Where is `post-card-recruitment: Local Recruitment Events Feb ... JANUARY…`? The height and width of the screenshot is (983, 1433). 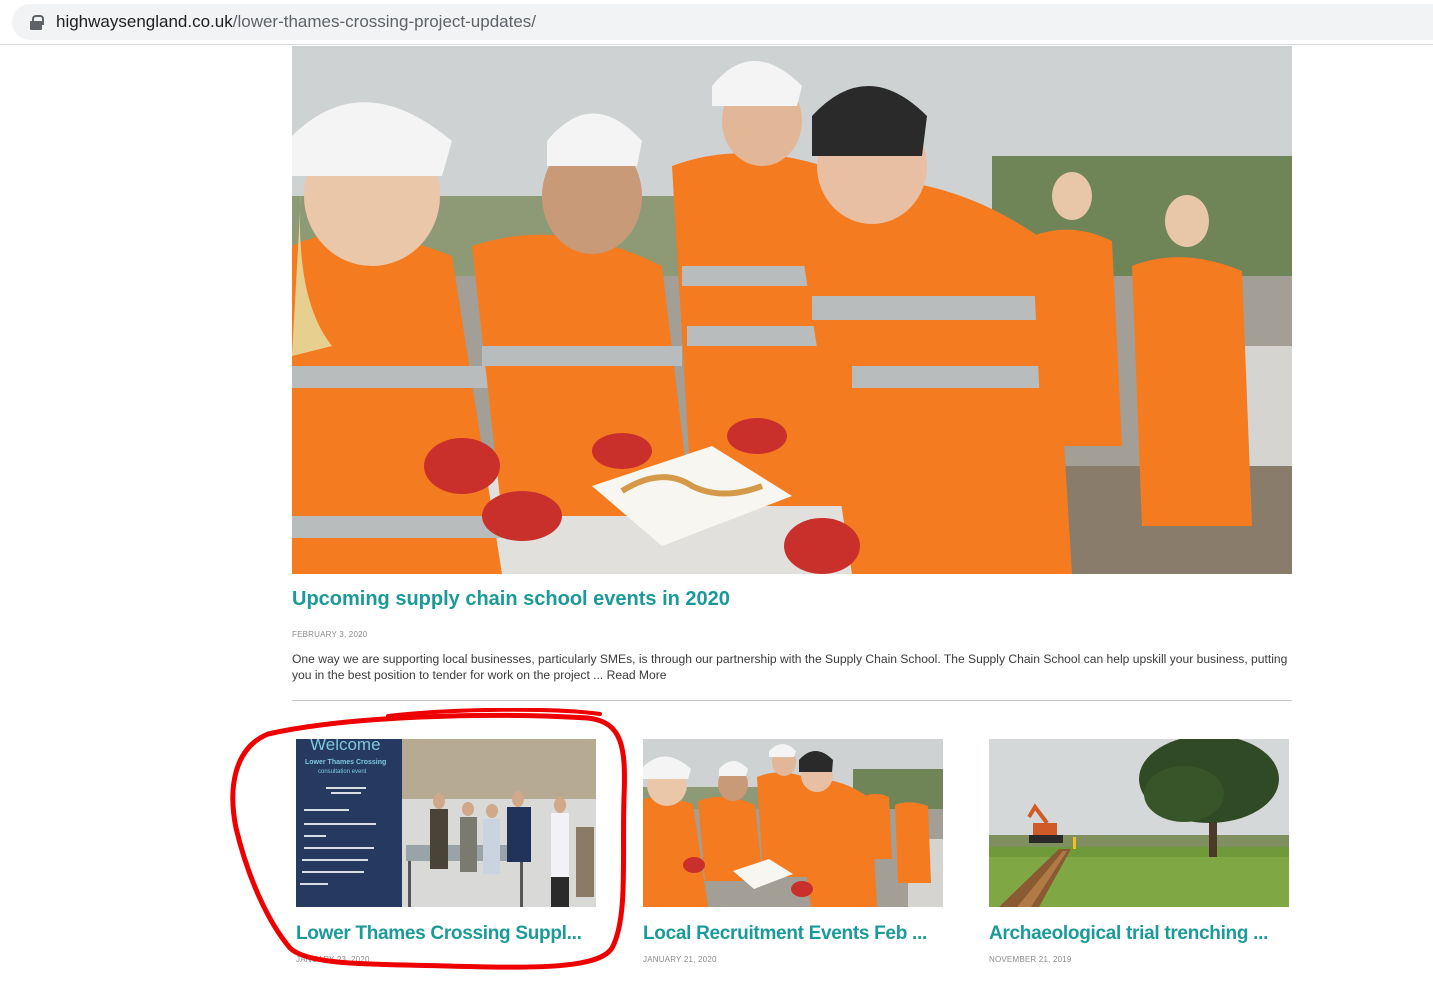 post-card-recruitment: Local Recruitment Events Feb ... JANUARY… is located at coordinates (793, 851).